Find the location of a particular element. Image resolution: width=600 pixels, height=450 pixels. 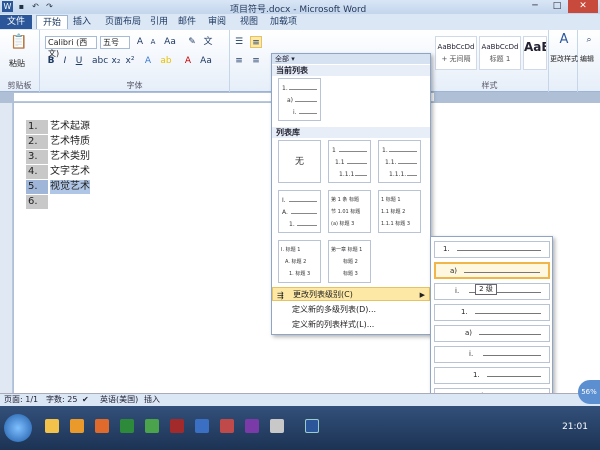

clear-format-icon: ✎ is located at coordinates (192, 42).